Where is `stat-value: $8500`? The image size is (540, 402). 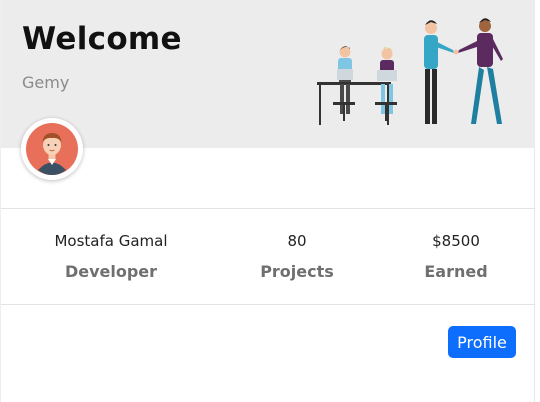 stat-value: $8500 is located at coordinates (456, 241).